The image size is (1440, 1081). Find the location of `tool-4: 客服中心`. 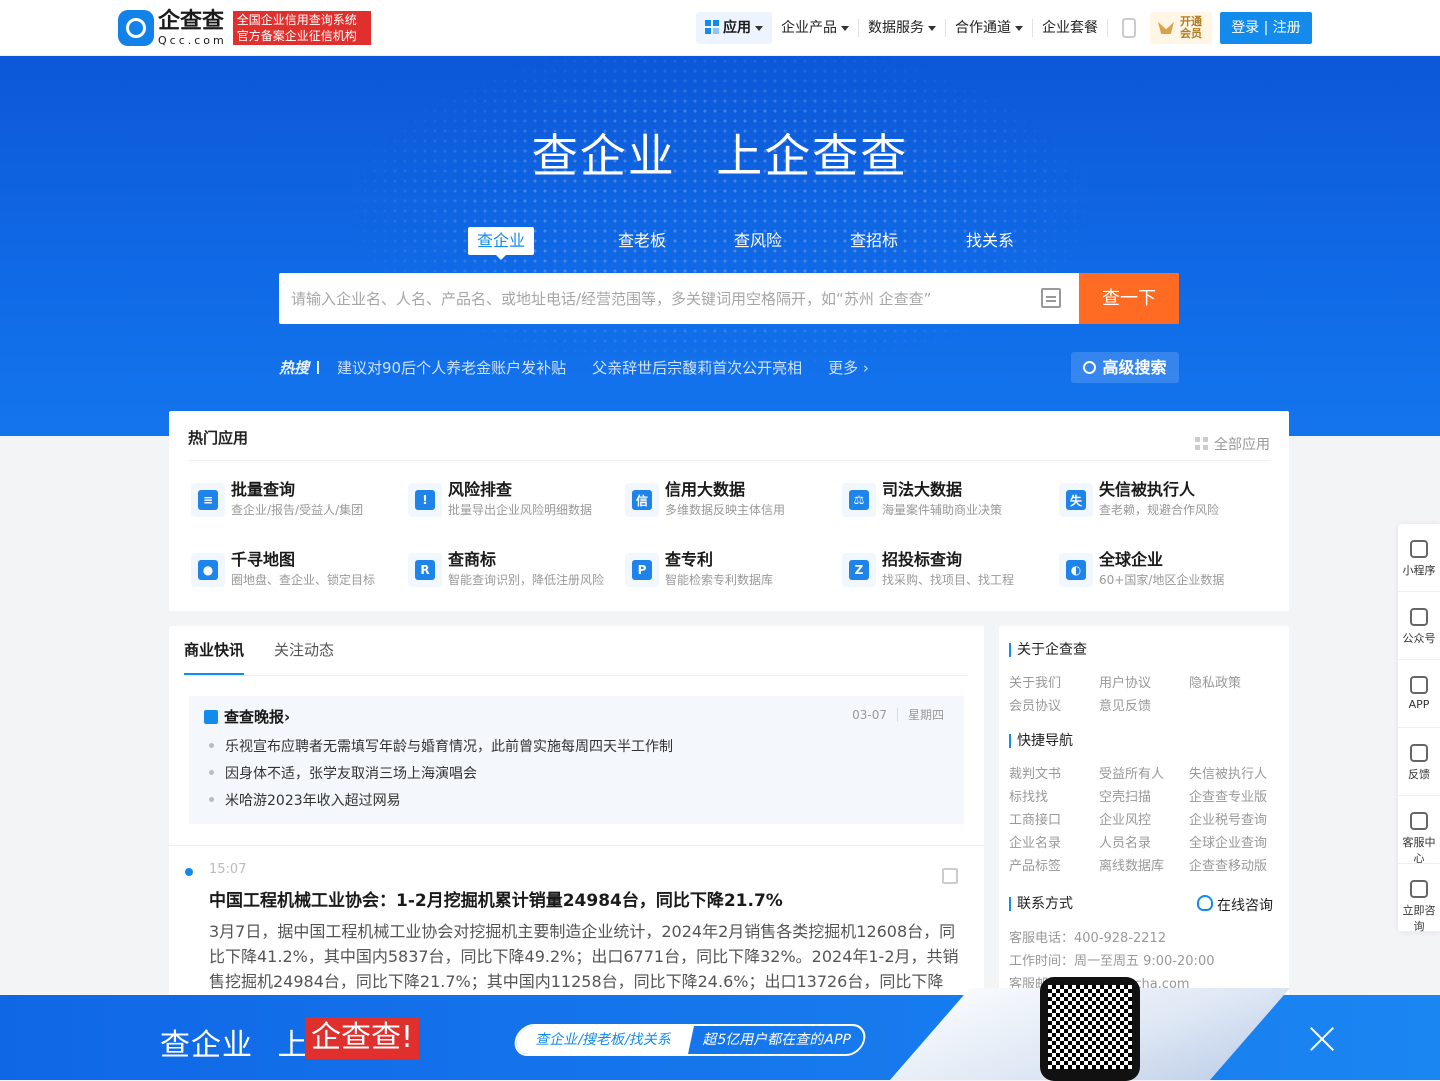

tool-4: 客服中心 is located at coordinates (1419, 830).